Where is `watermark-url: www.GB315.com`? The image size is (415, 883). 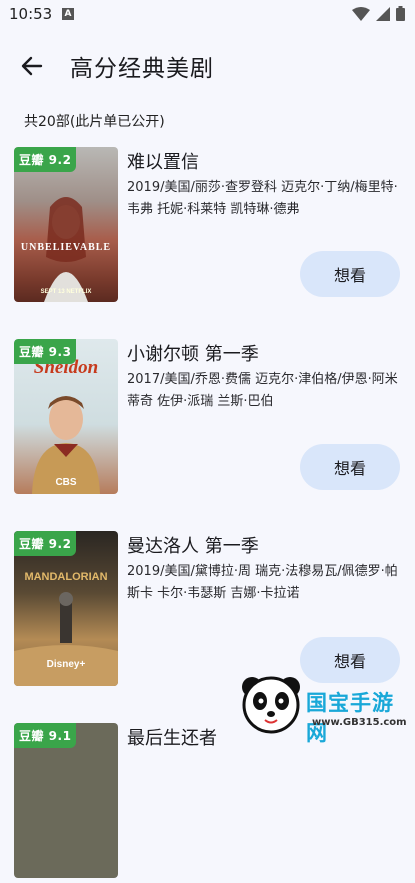
watermark-url: www.GB315.com is located at coordinates (359, 722).